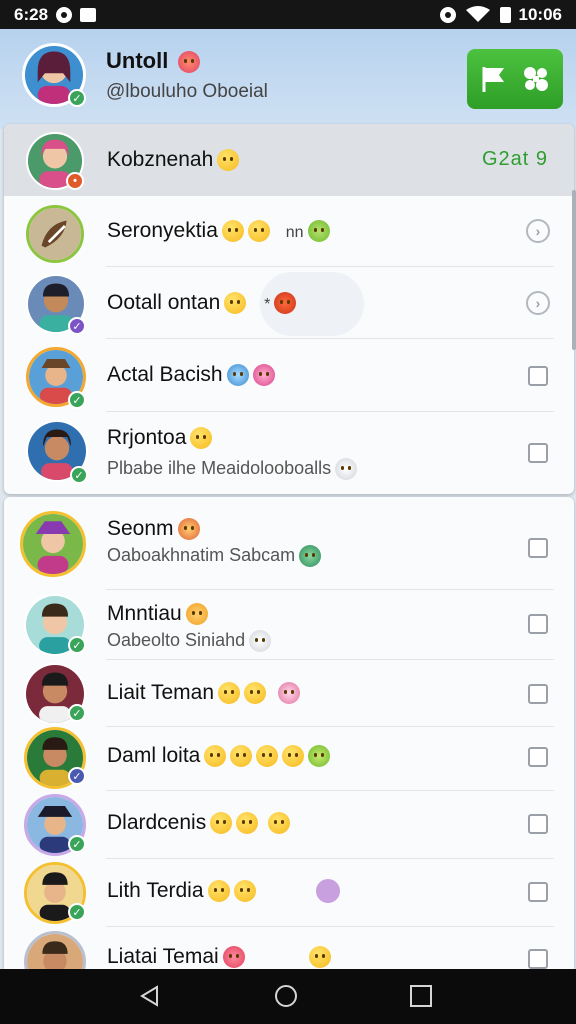 The width and height of the screenshot is (576, 1024). Describe the element at coordinates (289, 375) in the screenshot. I see `list-item: ✓ Actal Bacish` at that location.